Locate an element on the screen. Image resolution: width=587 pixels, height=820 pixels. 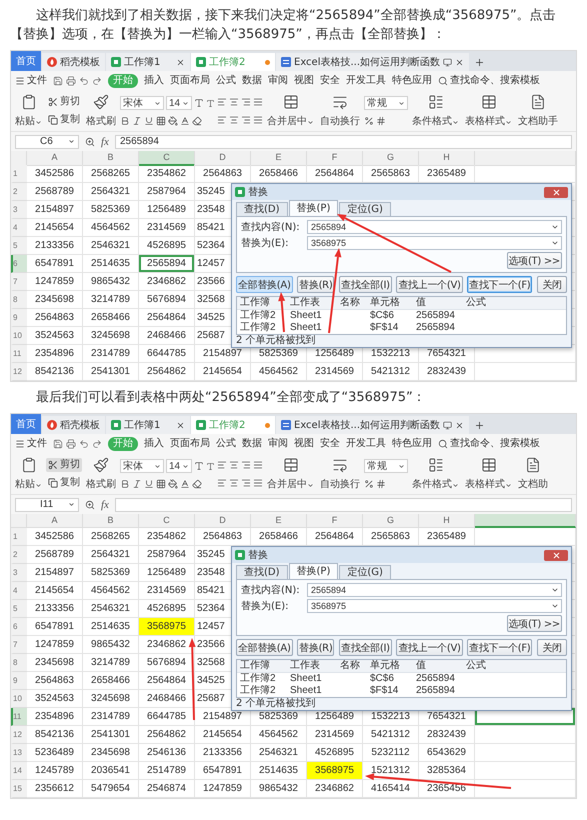
dialog-button: 全部替换(A) is located at coordinates (264, 647).